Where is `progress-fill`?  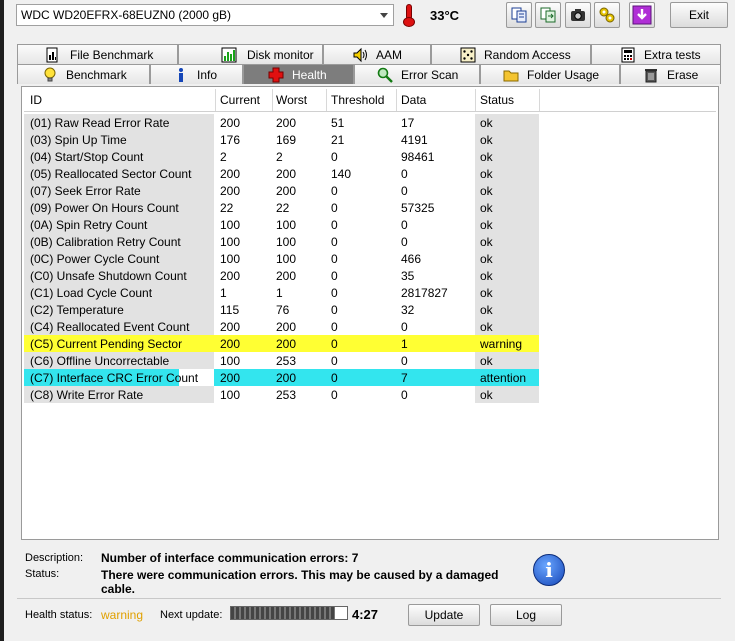
progress-fill is located at coordinates (283, 613).